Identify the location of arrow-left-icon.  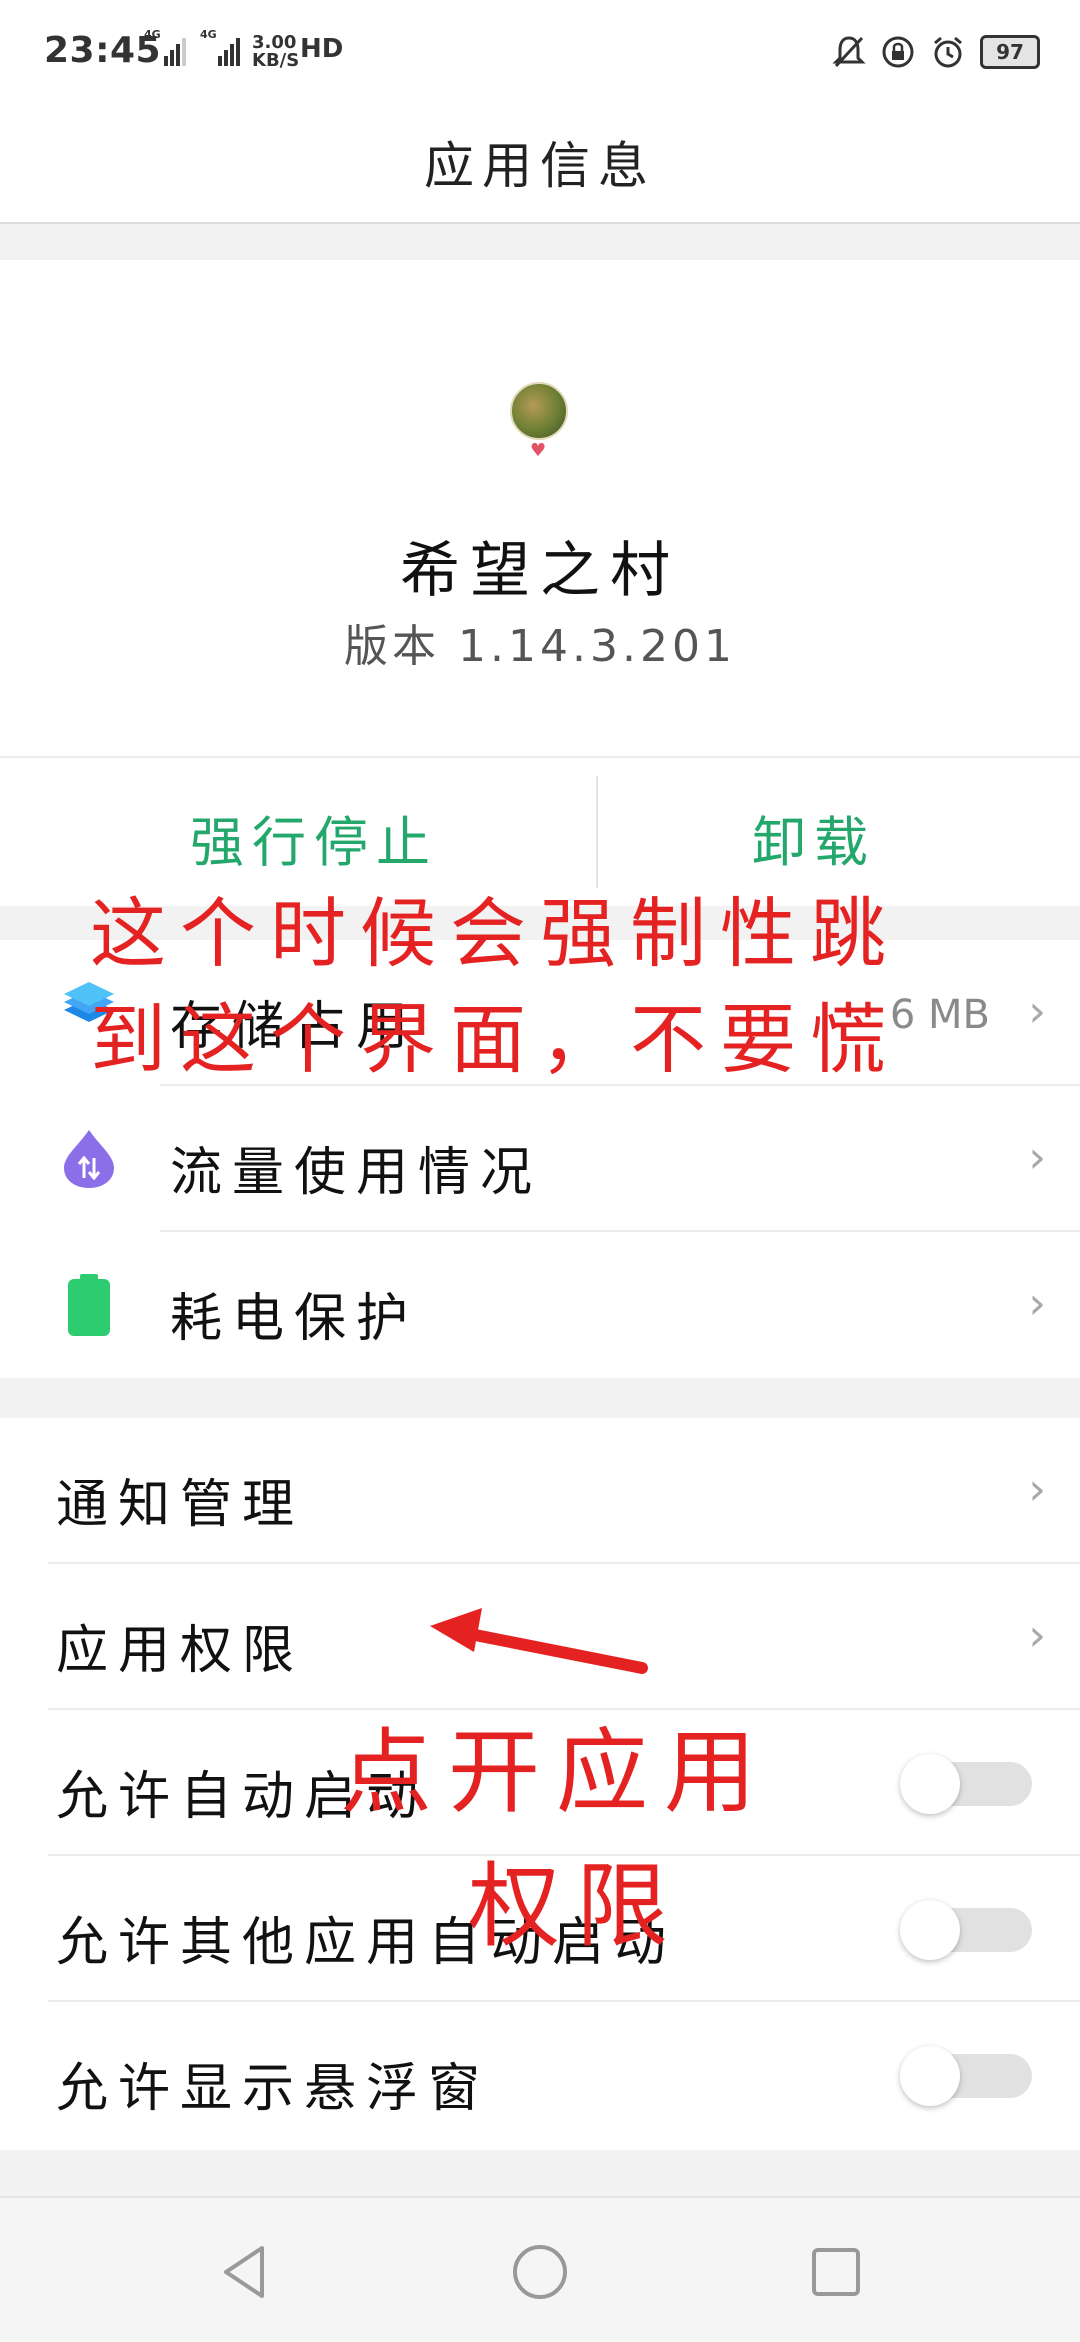
(539, 1641).